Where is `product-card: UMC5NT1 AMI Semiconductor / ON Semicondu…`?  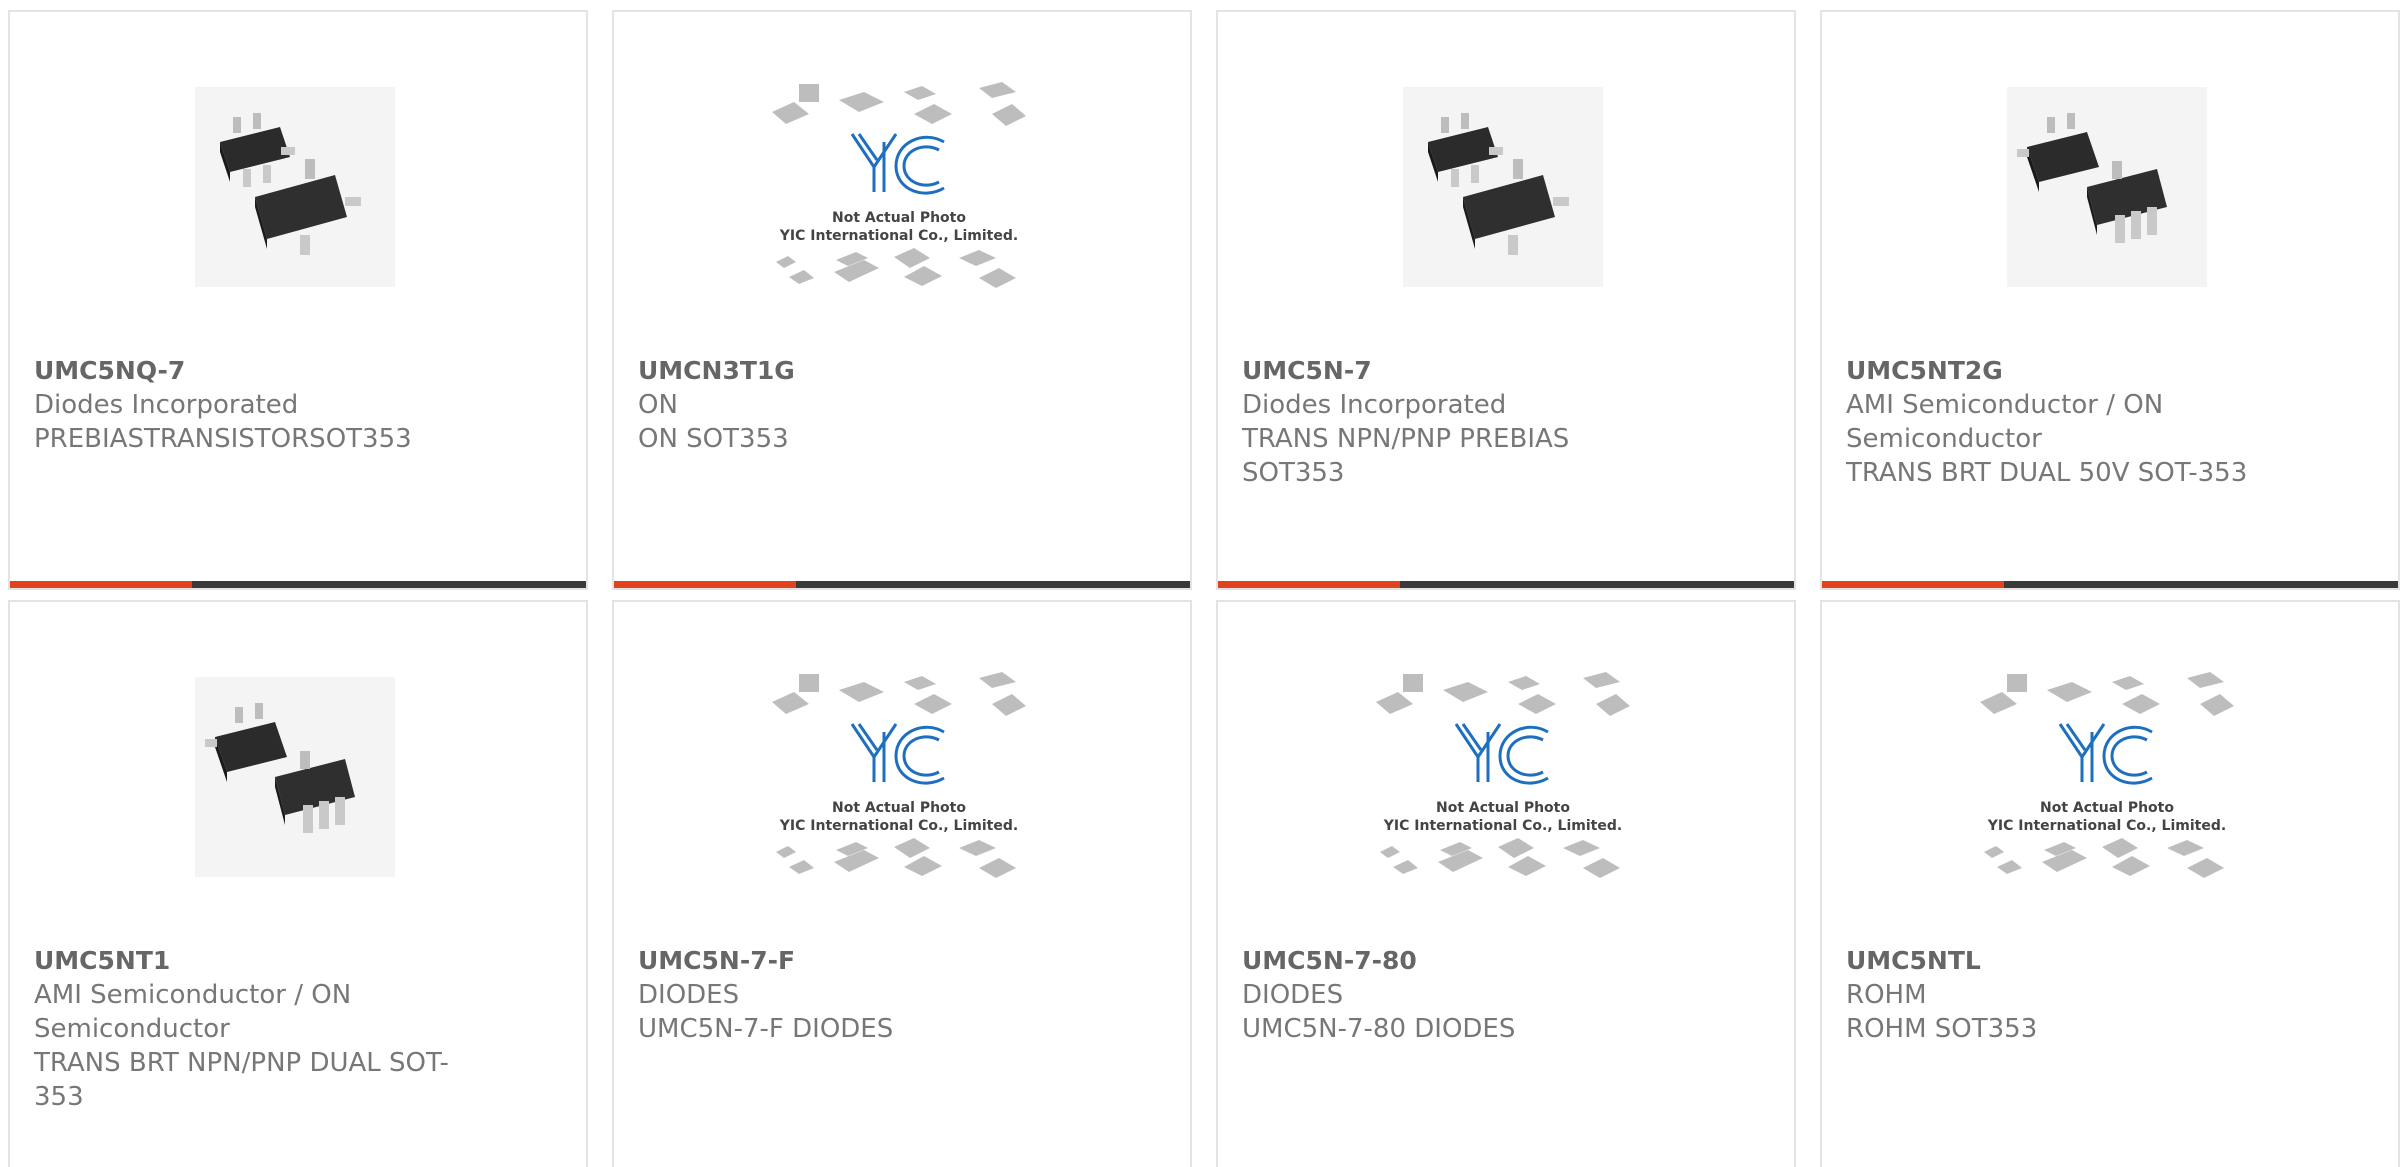 product-card: UMC5NT1 AMI Semiconductor / ON Semicondu… is located at coordinates (298, 883).